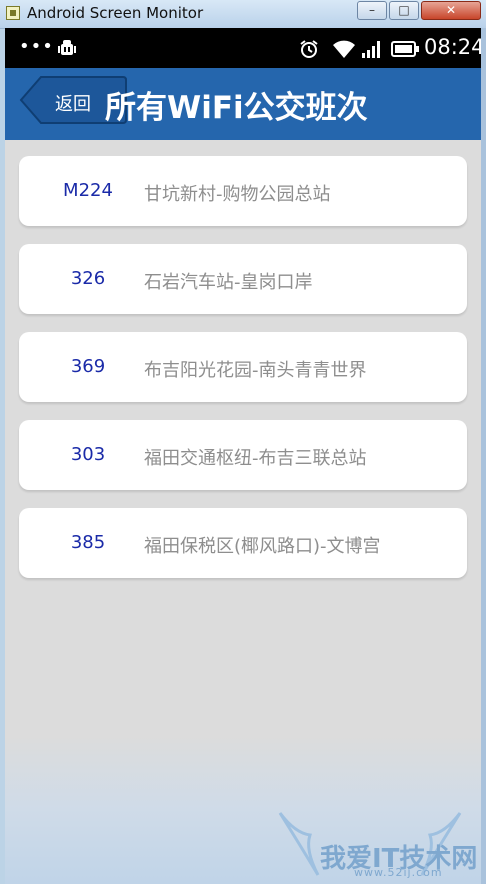 The width and height of the screenshot is (486, 884). What do you see at coordinates (88, 454) in the screenshot?
I see `route-number: 303` at bounding box center [88, 454].